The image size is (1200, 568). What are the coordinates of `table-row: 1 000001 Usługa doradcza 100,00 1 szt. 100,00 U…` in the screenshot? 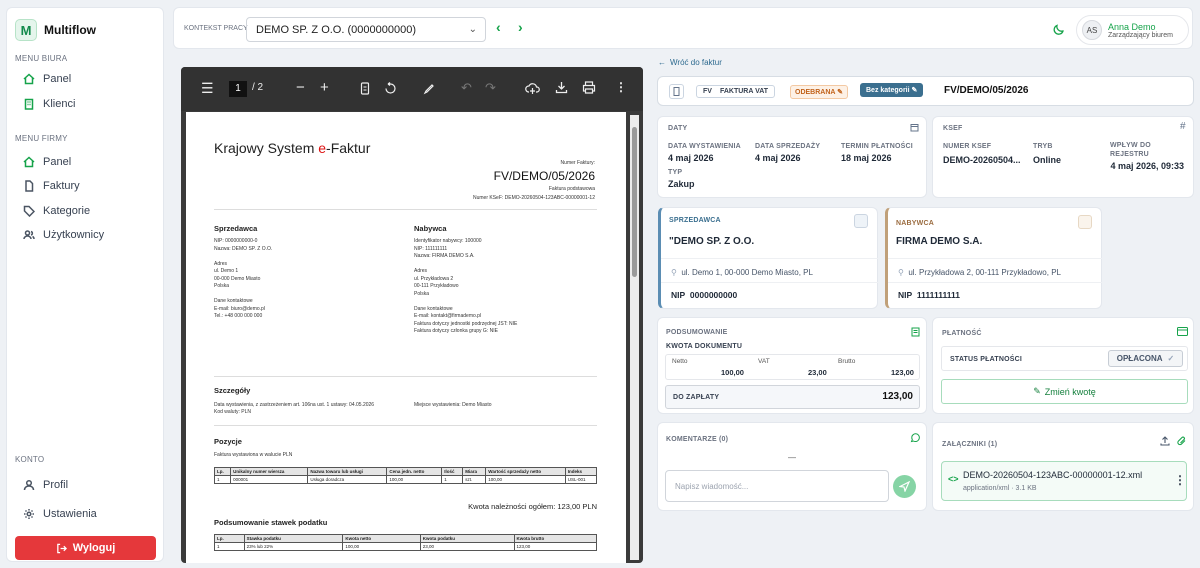 It's located at (405, 479).